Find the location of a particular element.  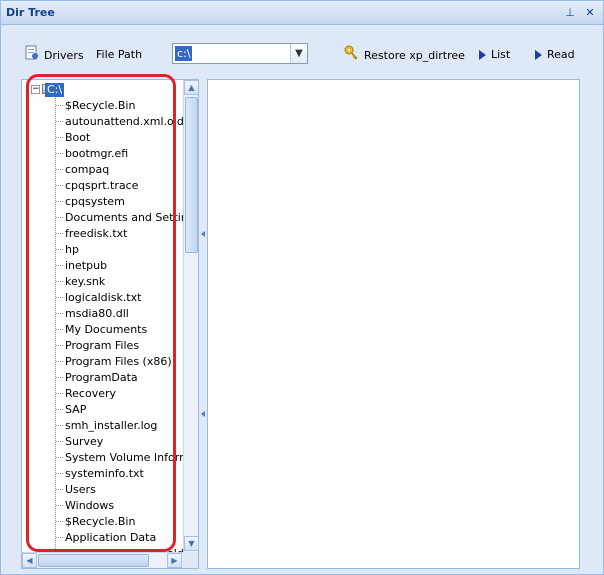

tree-item: Application Data is located at coordinates (110, 537).